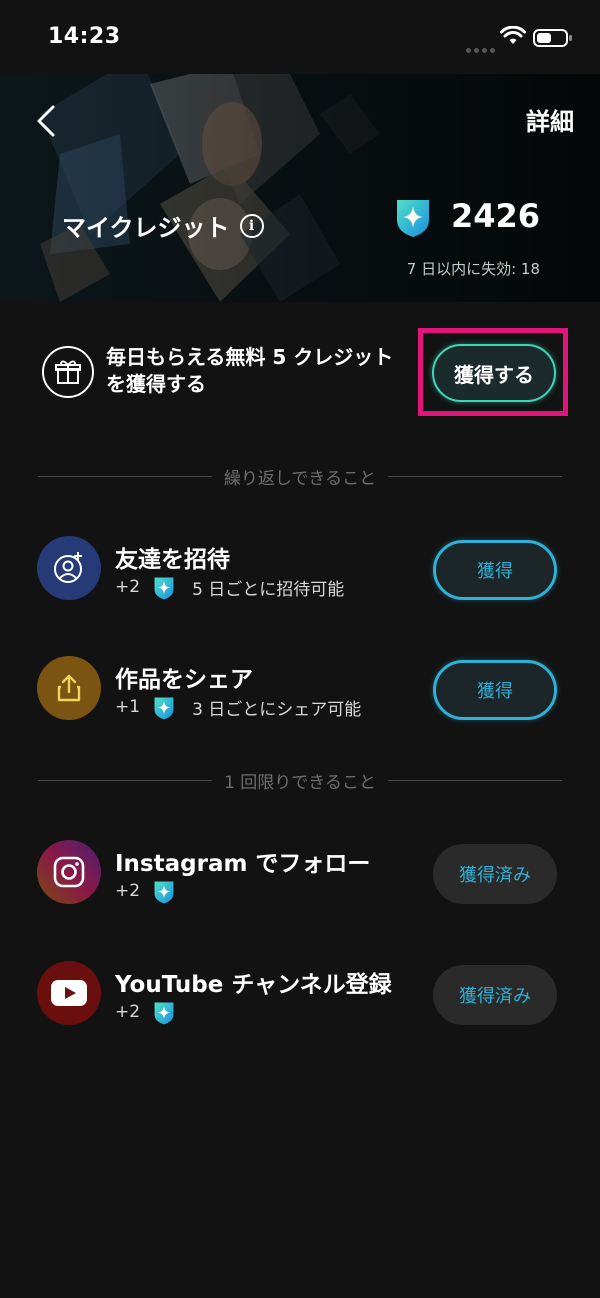  I want to click on task-instagram-follow: Instagram でフォロー +2 獲得済み, so click(300, 876).